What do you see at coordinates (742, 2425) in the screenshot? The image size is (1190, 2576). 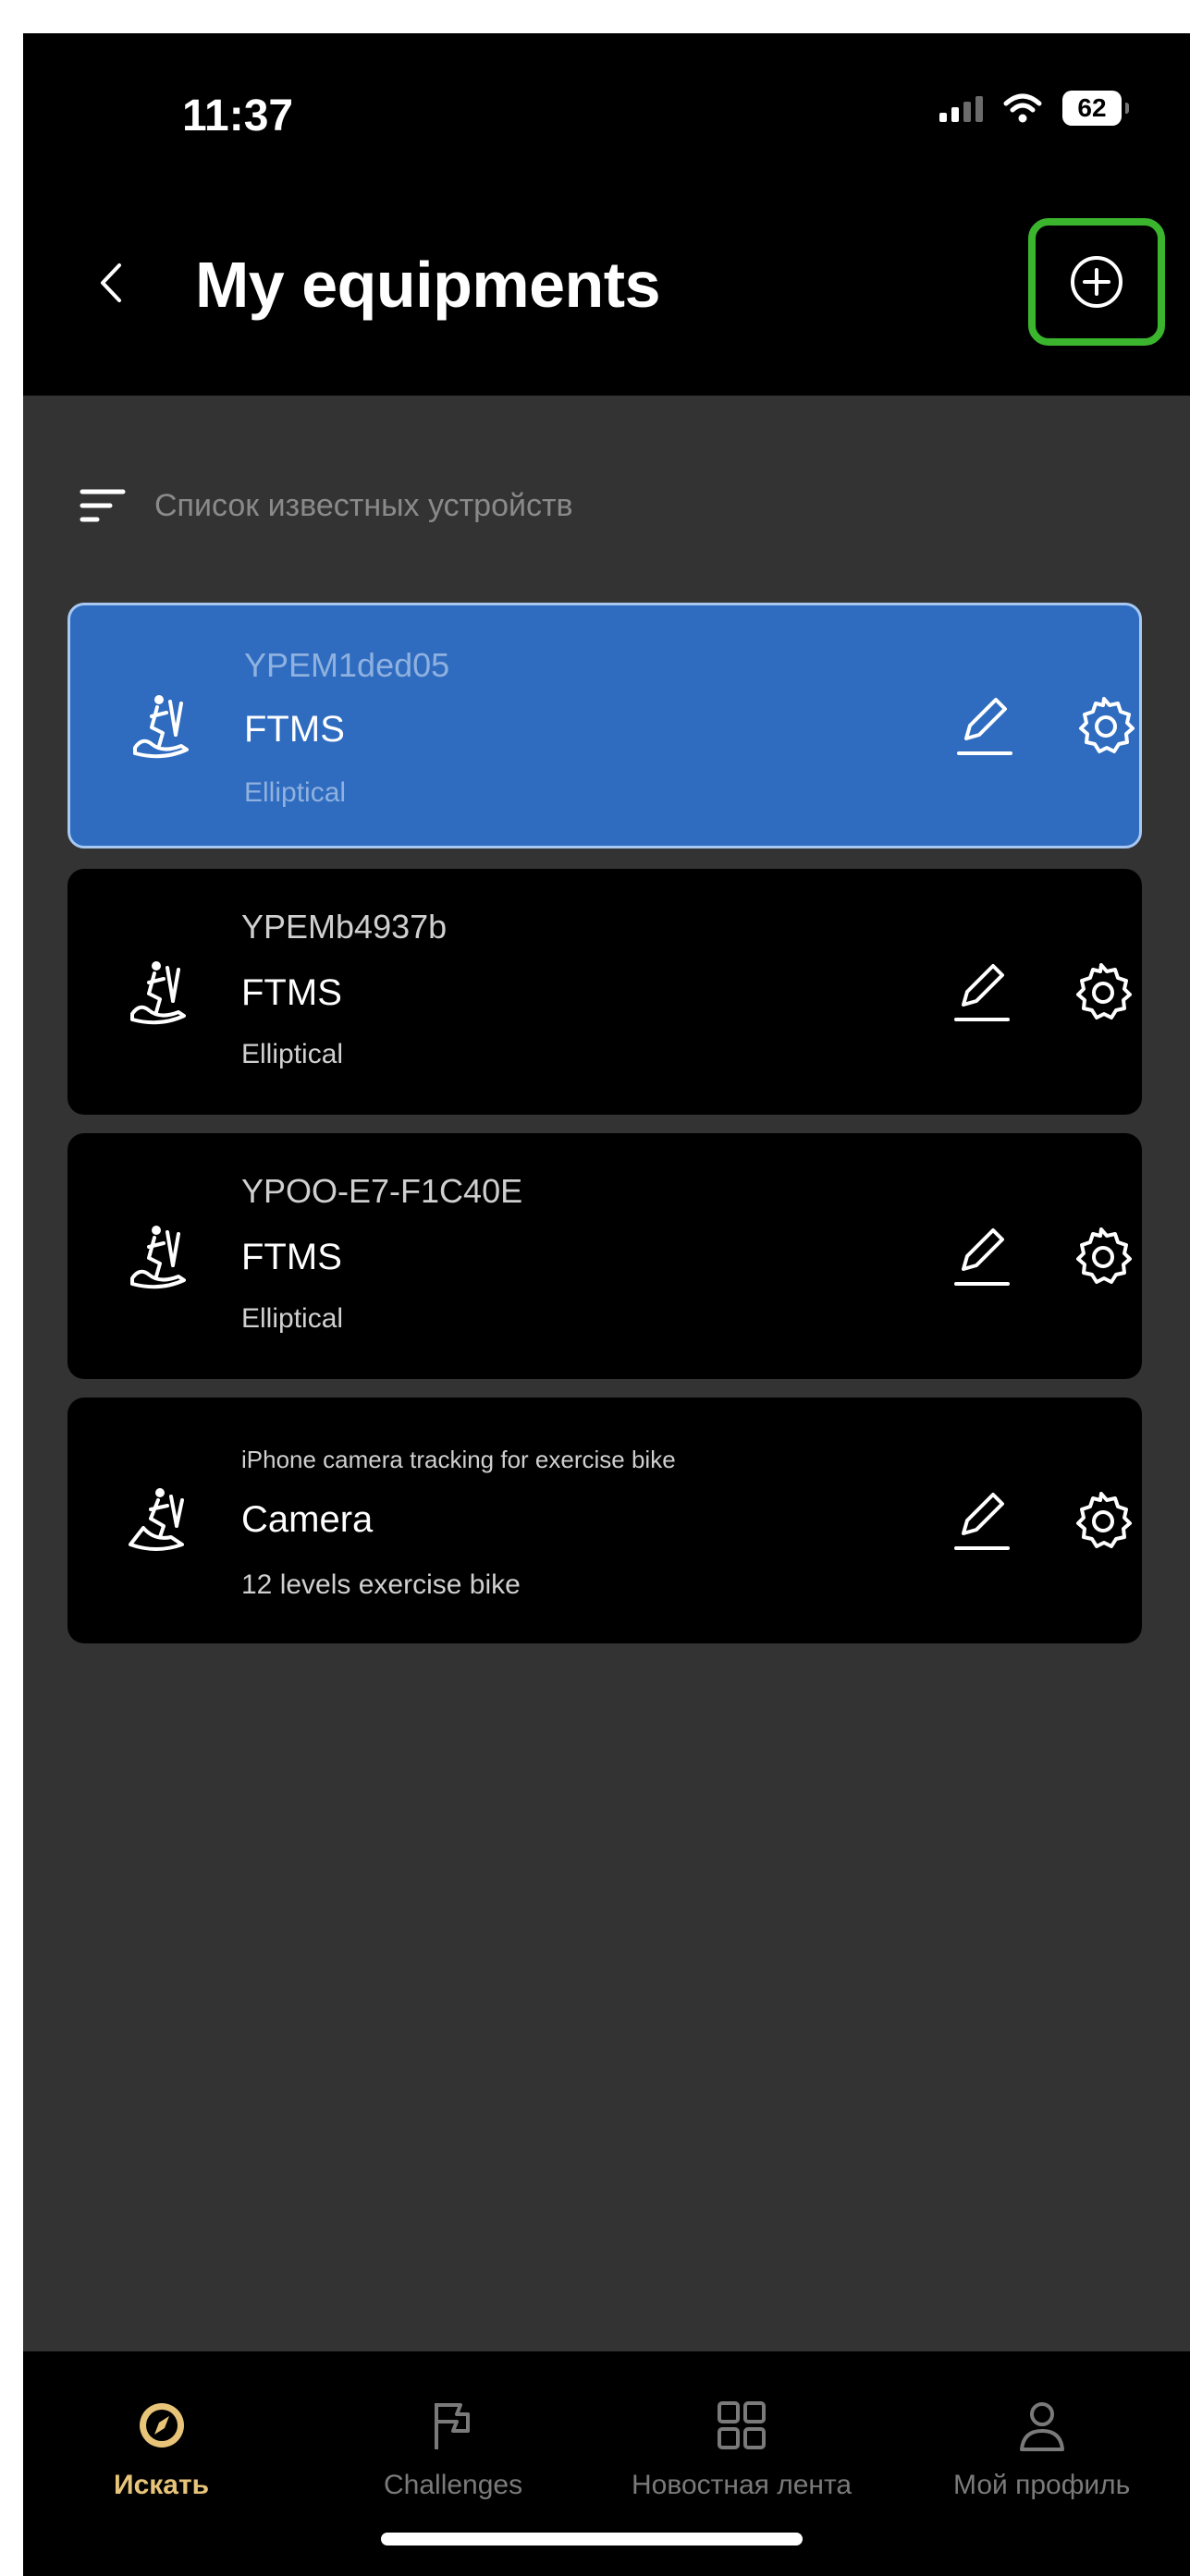 I see `grid-icon` at bounding box center [742, 2425].